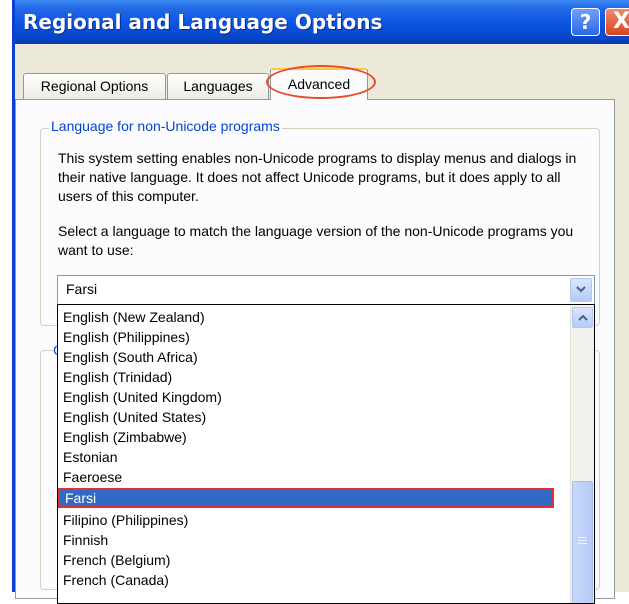 This screenshot has height=604, width=629. I want to click on list-item: Filipino (Philippines), so click(306, 520).